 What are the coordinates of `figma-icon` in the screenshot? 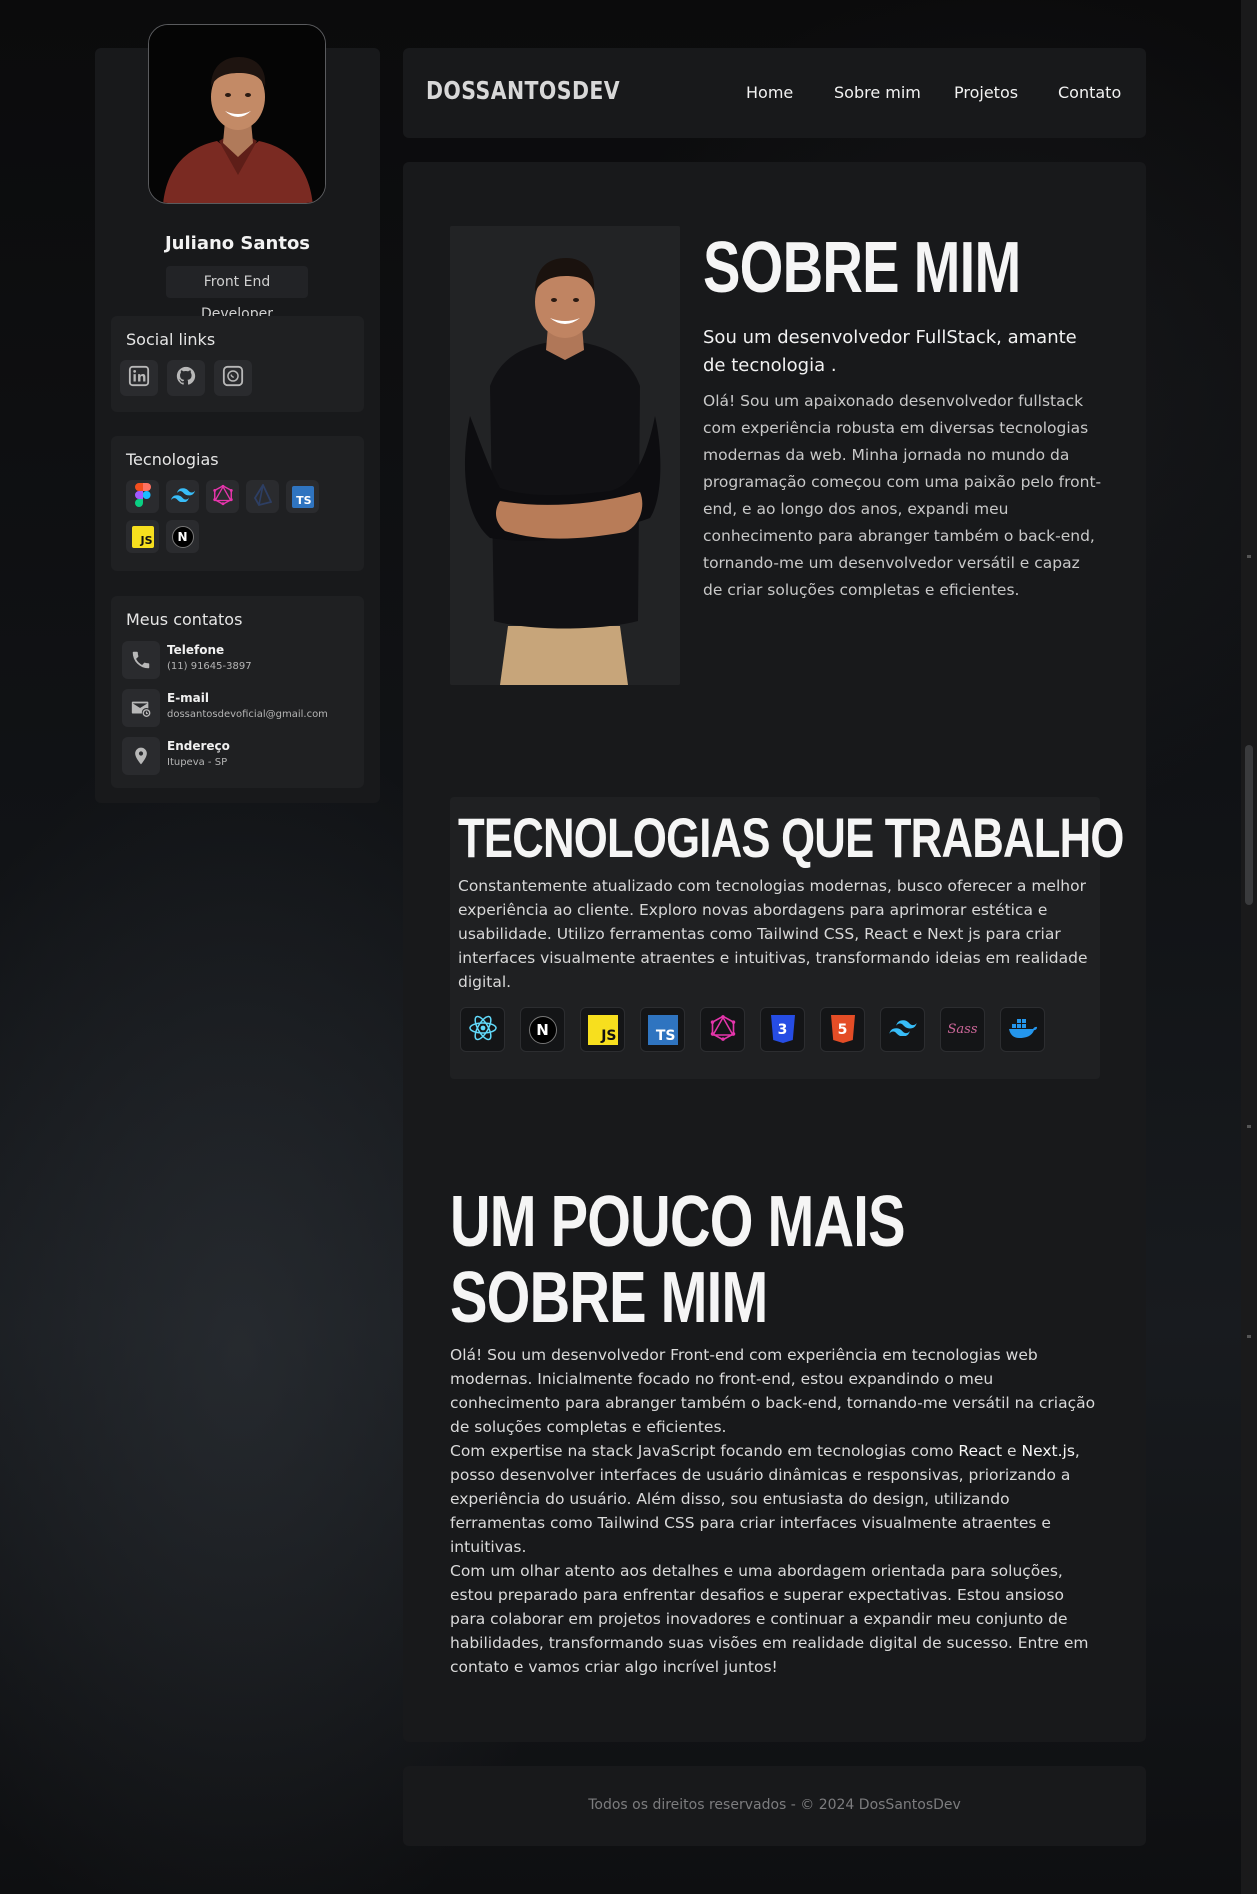 It's located at (143, 496).